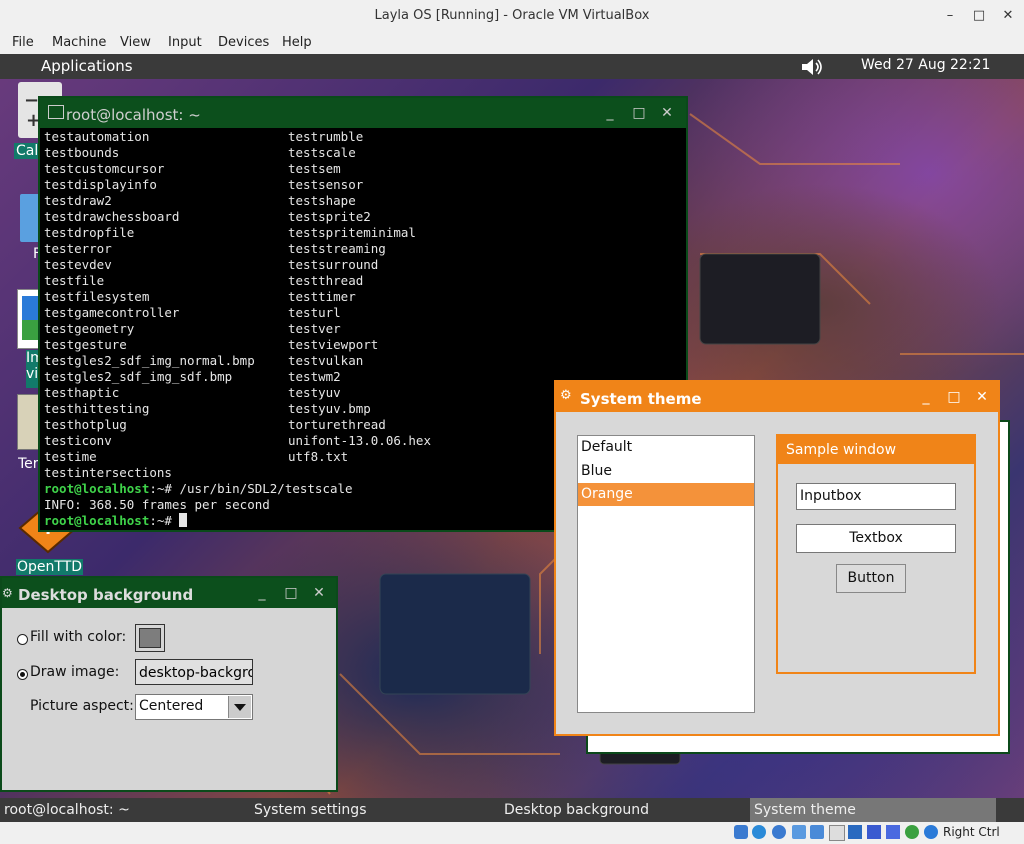 This screenshot has height=844, width=1024. What do you see at coordinates (138, 376) in the screenshot?
I see `terminal-file-entry: testgles2_sdf_img_sdf.bmp` at bounding box center [138, 376].